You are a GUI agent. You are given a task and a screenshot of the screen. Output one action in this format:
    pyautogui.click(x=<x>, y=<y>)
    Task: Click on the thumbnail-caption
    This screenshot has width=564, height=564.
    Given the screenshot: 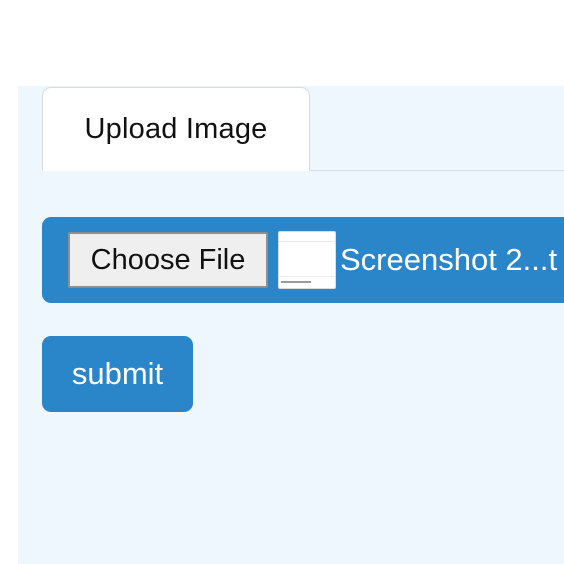 What is the action you would take?
    pyautogui.click(x=296, y=282)
    